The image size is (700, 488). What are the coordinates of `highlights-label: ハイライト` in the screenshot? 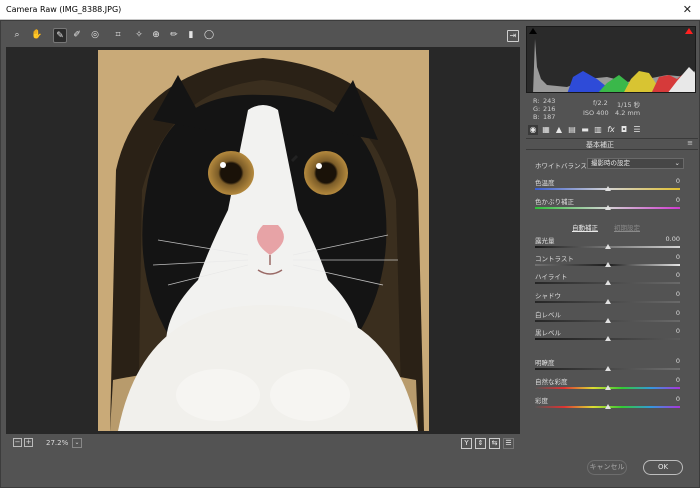 It's located at (551, 277).